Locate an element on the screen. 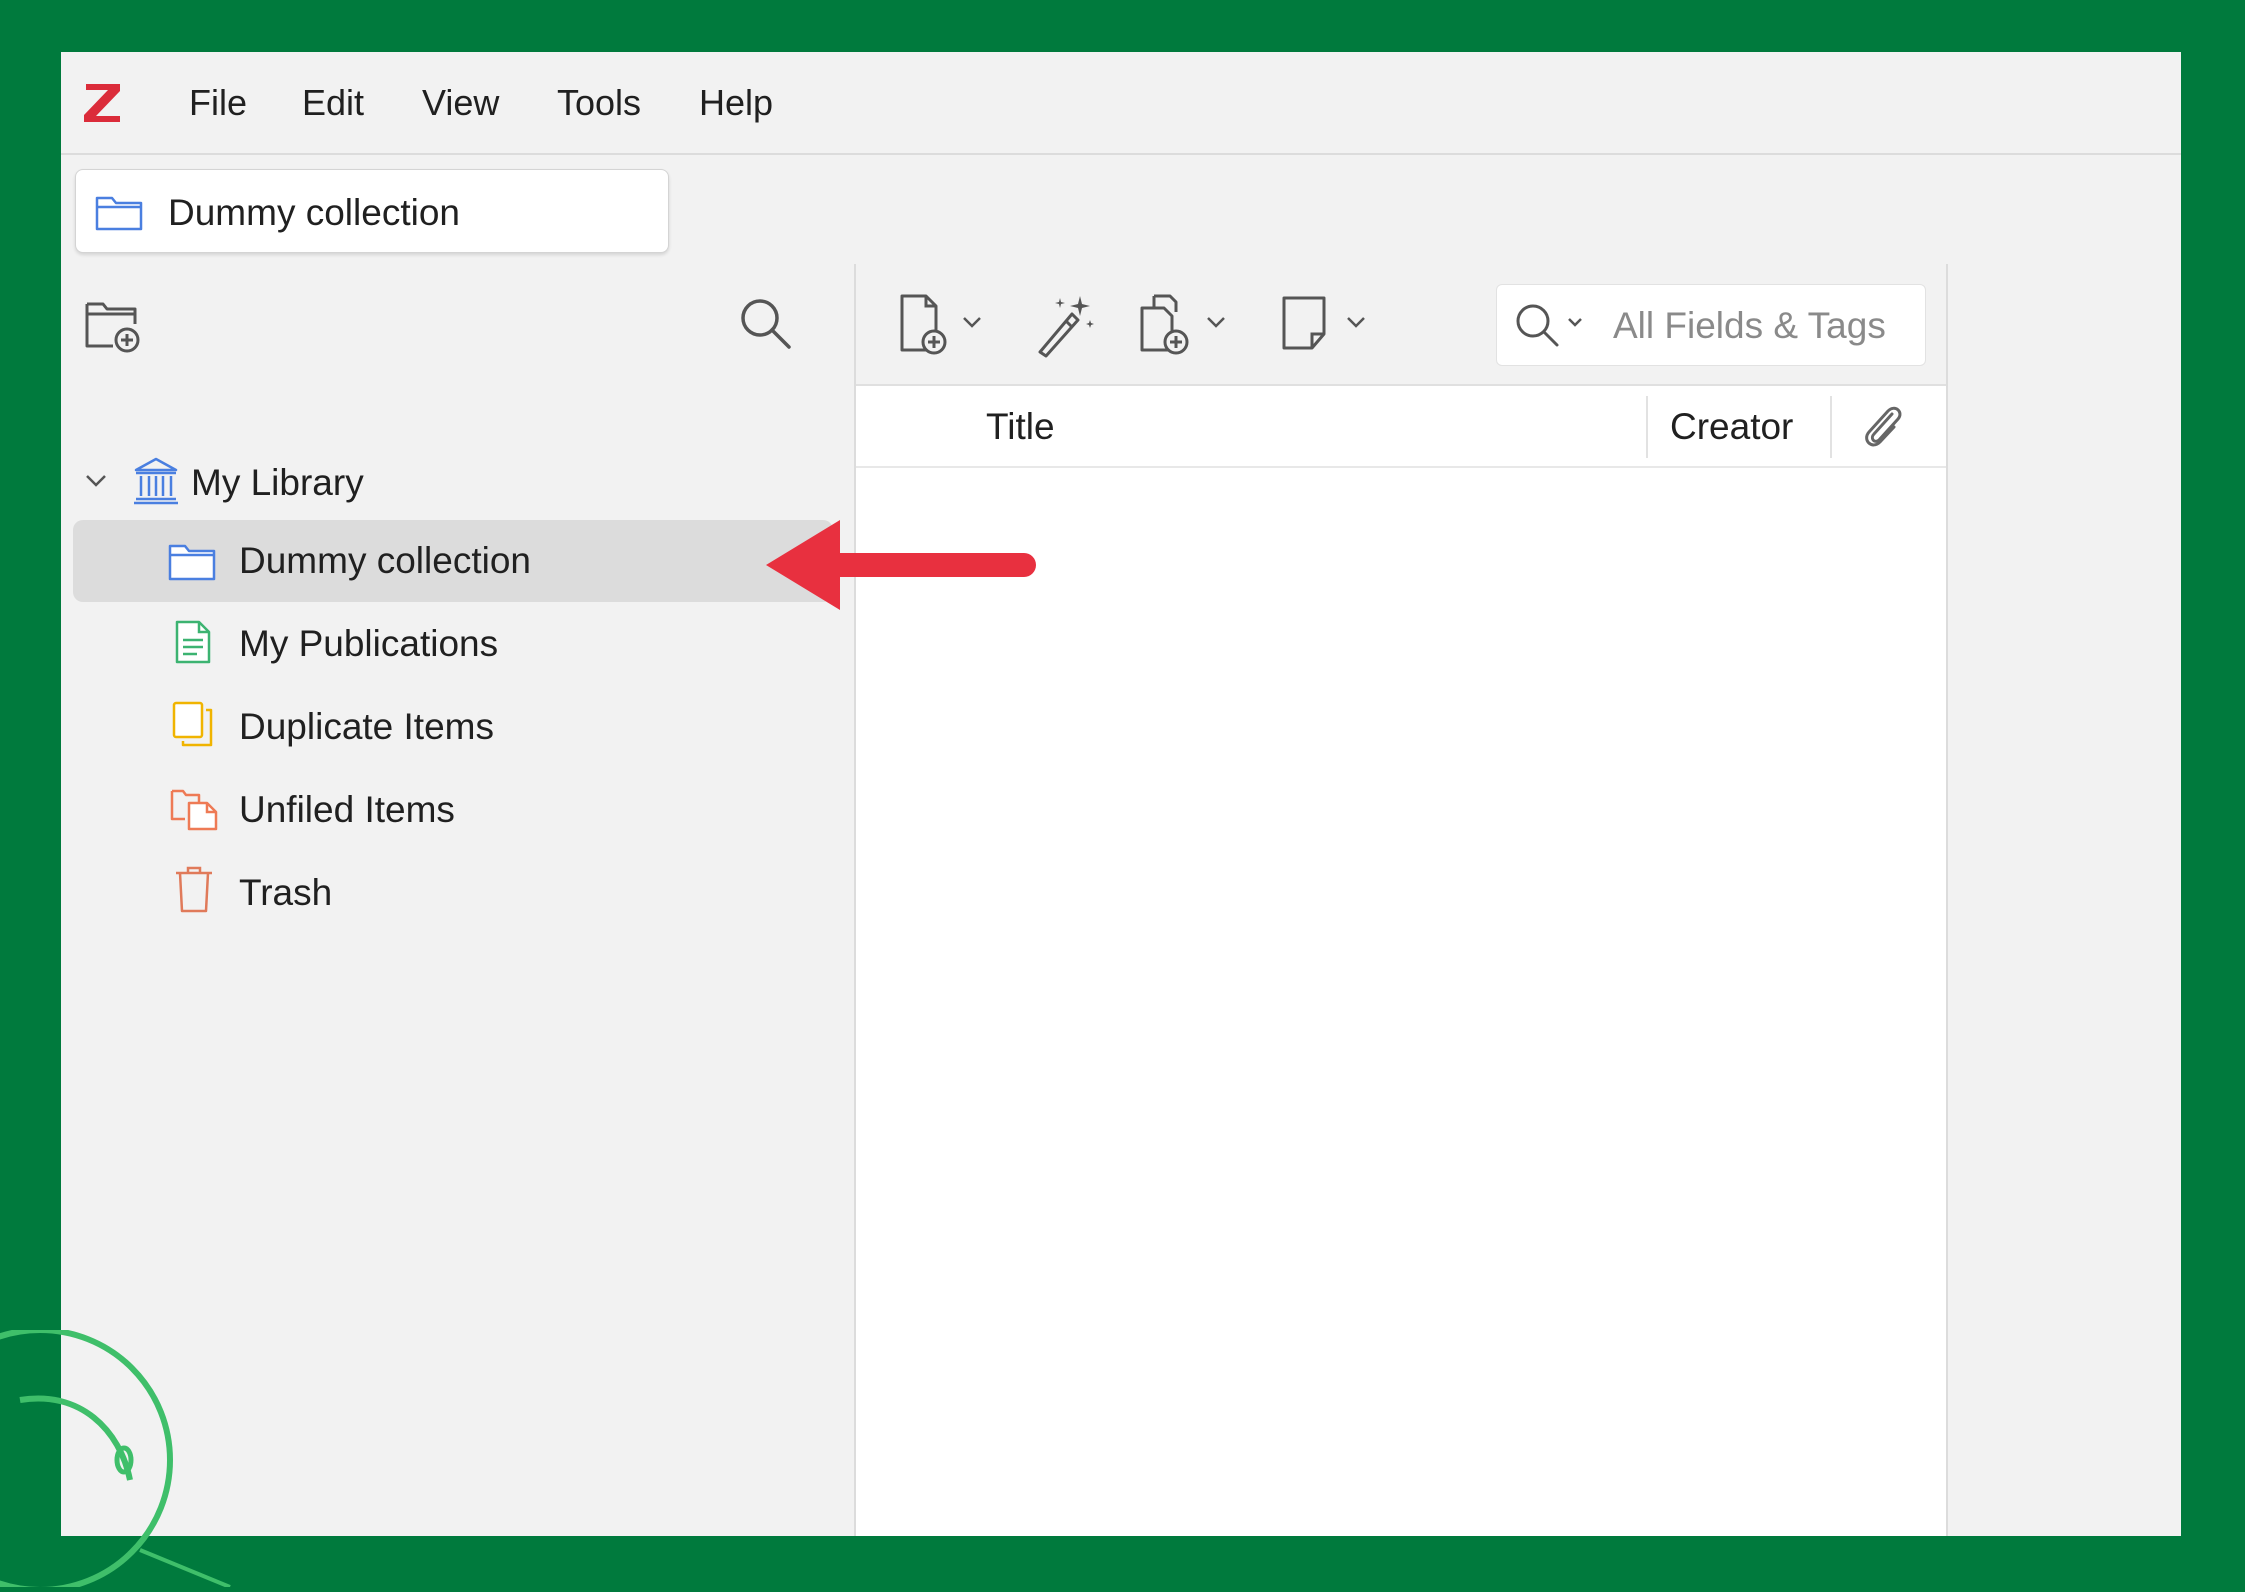 The height and width of the screenshot is (1592, 2245). menu-bar: File Edit View Tools Help is located at coordinates (1121, 103).